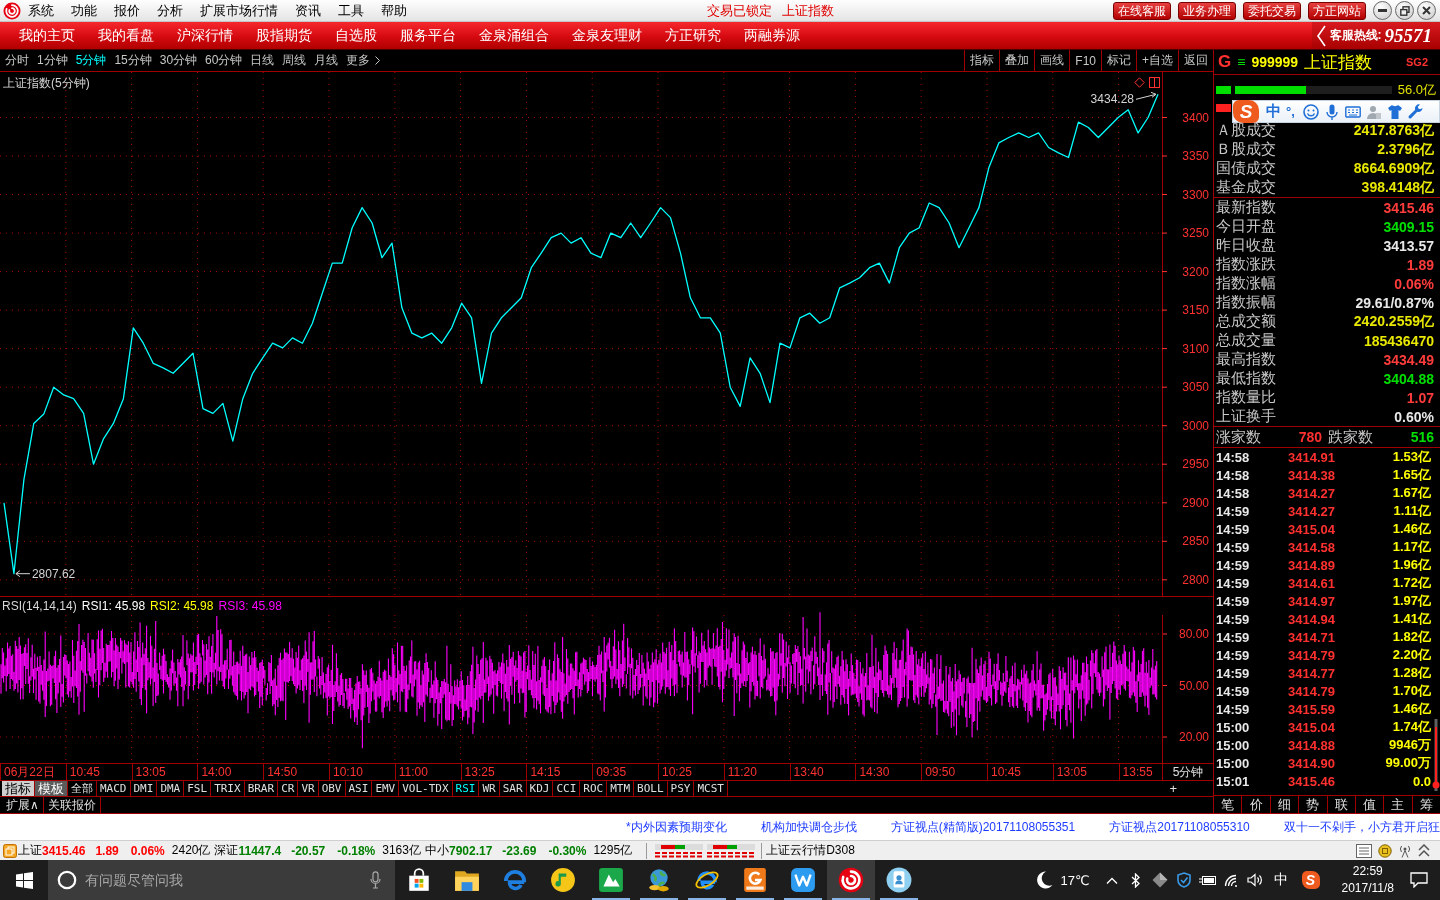 This screenshot has height=900, width=1440. Describe the element at coordinates (114, 788) in the screenshot. I see `indicator-tab: MACD` at that location.